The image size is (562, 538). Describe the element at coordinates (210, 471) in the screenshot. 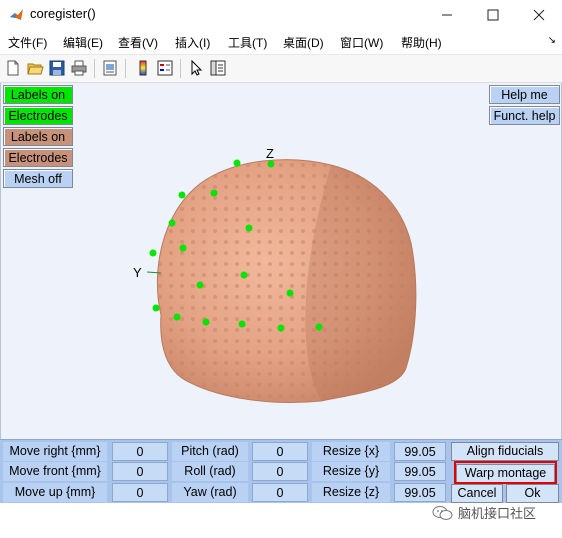

I see `roll-label: Roll (rad)` at that location.